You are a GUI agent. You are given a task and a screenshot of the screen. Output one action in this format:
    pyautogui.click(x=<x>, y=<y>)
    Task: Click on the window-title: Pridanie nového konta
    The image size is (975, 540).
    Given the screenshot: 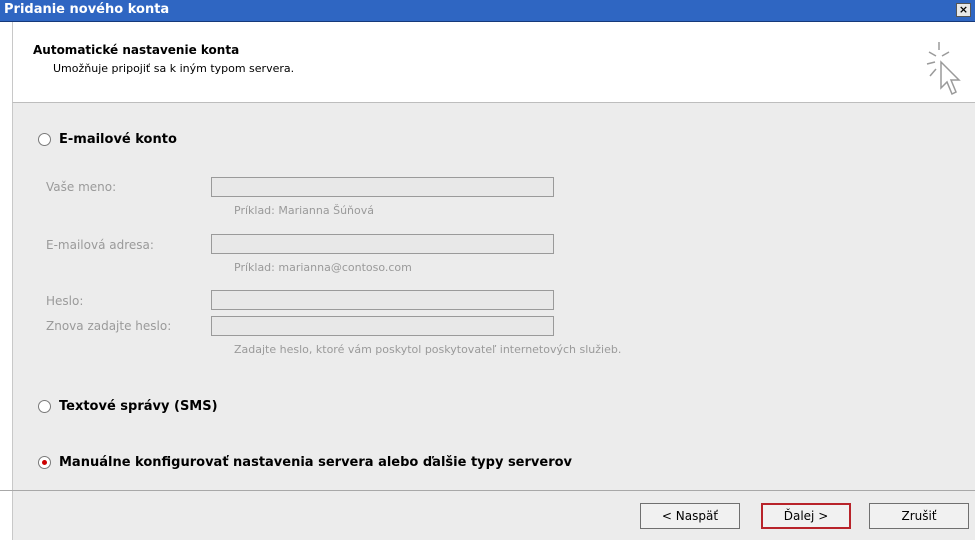 What is the action you would take?
    pyautogui.click(x=87, y=9)
    